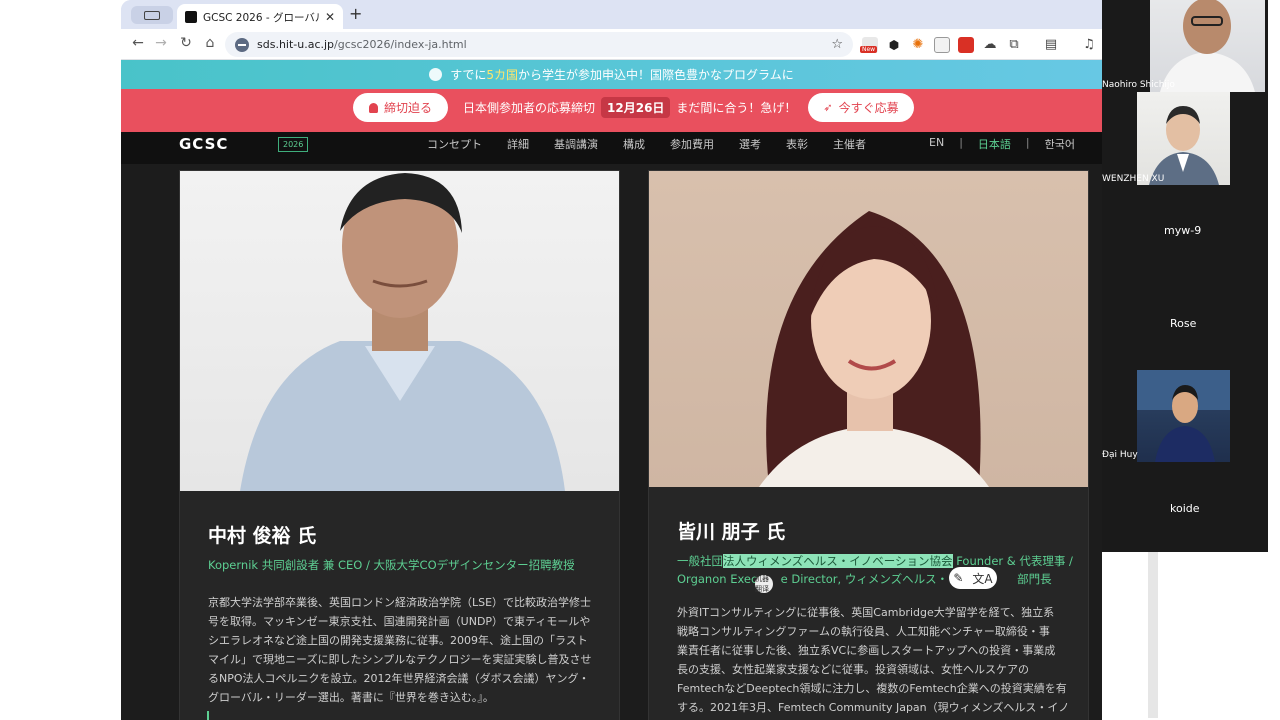 This screenshot has width=1280, height=720. What do you see at coordinates (210, 43) in the screenshot?
I see `home-icon: ⌂` at bounding box center [210, 43].